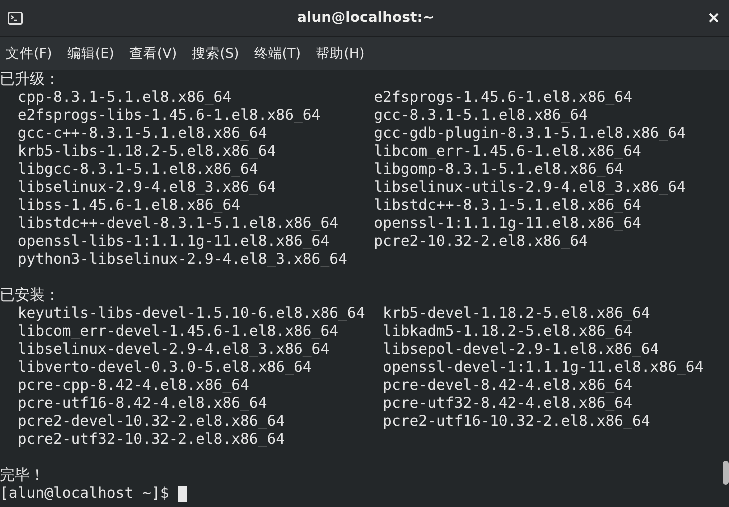 Image resolution: width=729 pixels, height=507 pixels. Describe the element at coordinates (516, 314) in the screenshot. I see `package-name: krb5-devel-1.18.2-5.el8.x86_64` at that location.